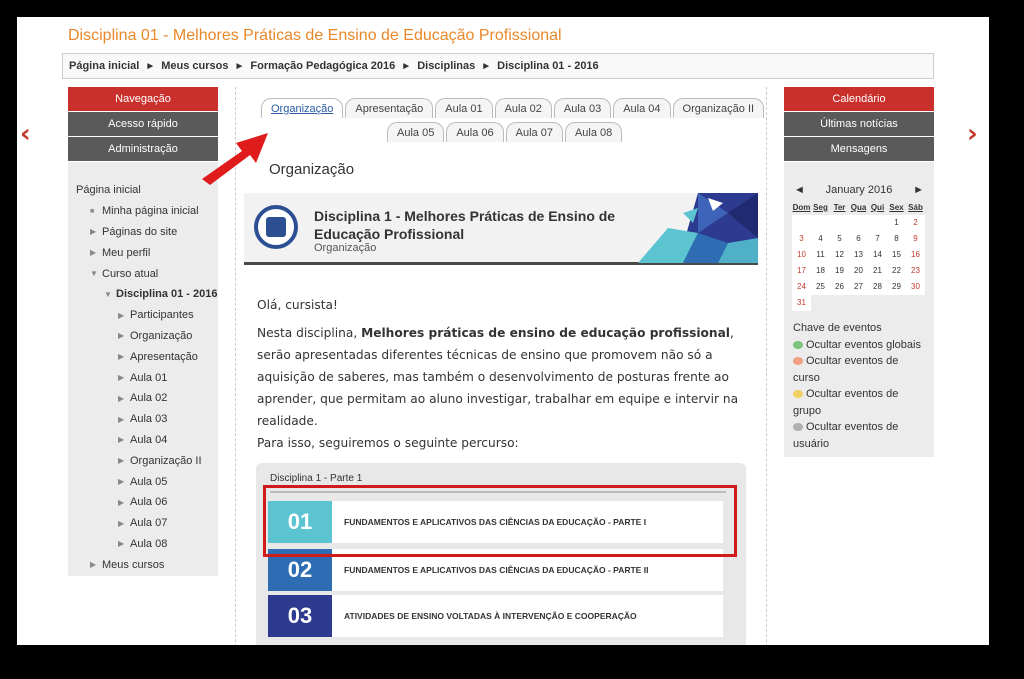 The width and height of the screenshot is (1024, 679). I want to click on nav-item: ■ Minha página inicial, so click(143, 211).